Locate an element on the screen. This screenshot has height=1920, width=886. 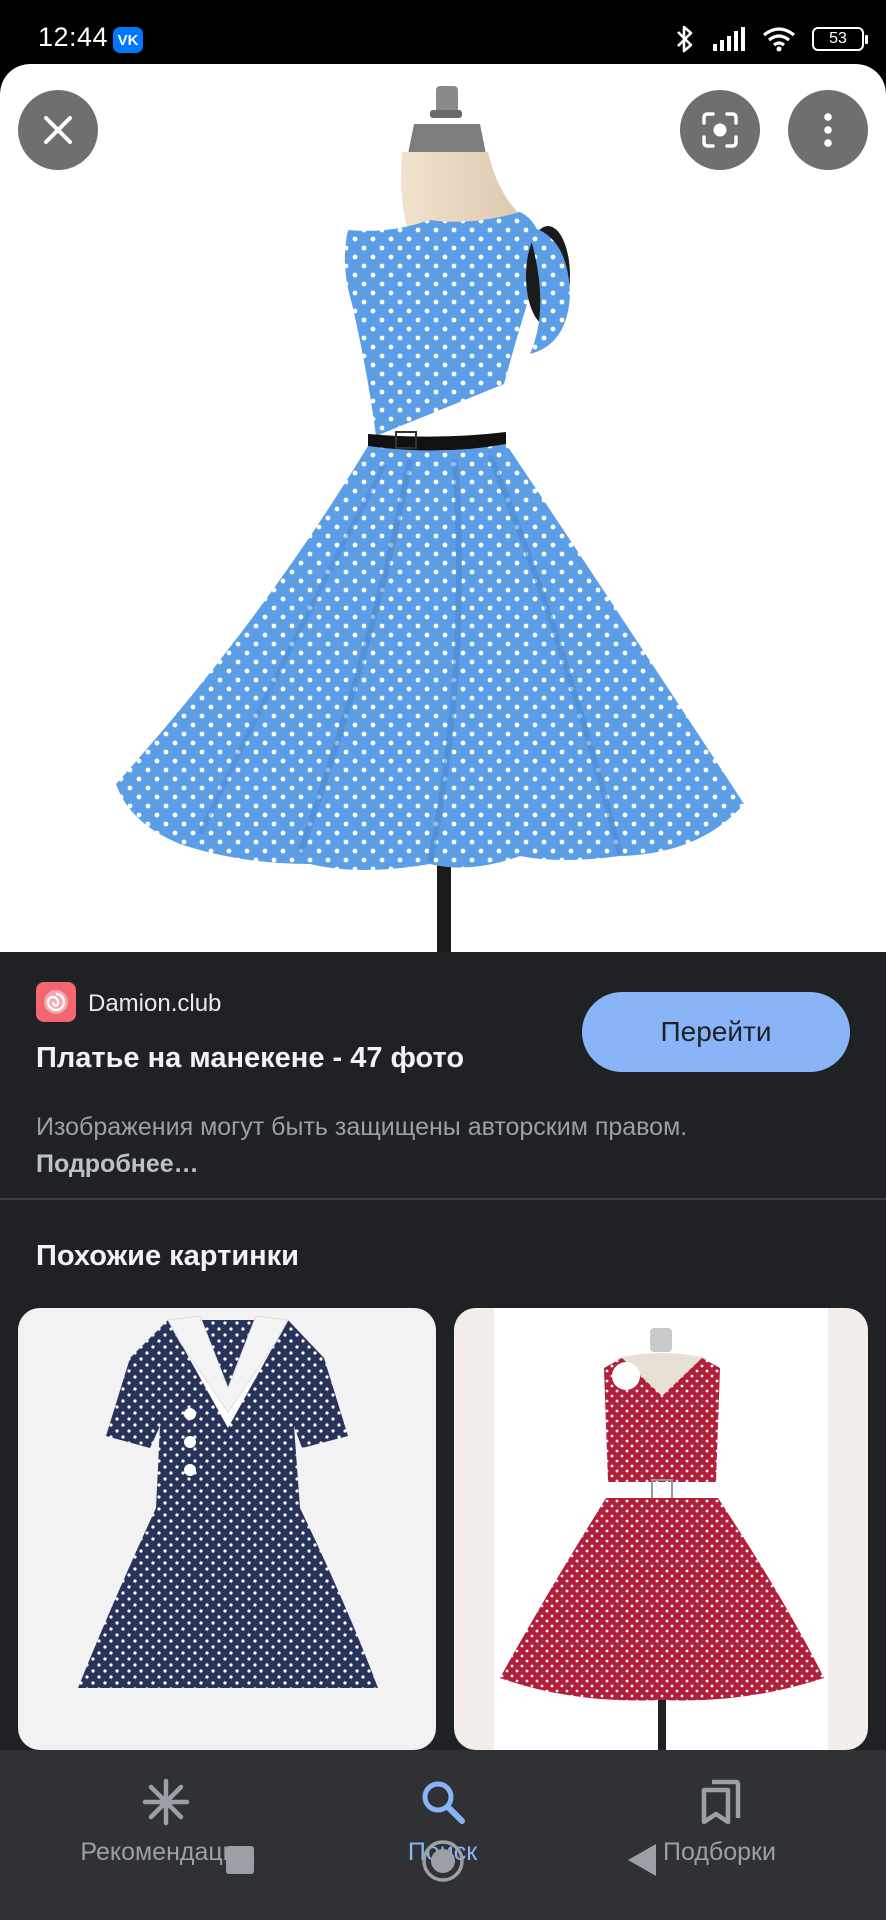
lens-icon is located at coordinates (720, 130).